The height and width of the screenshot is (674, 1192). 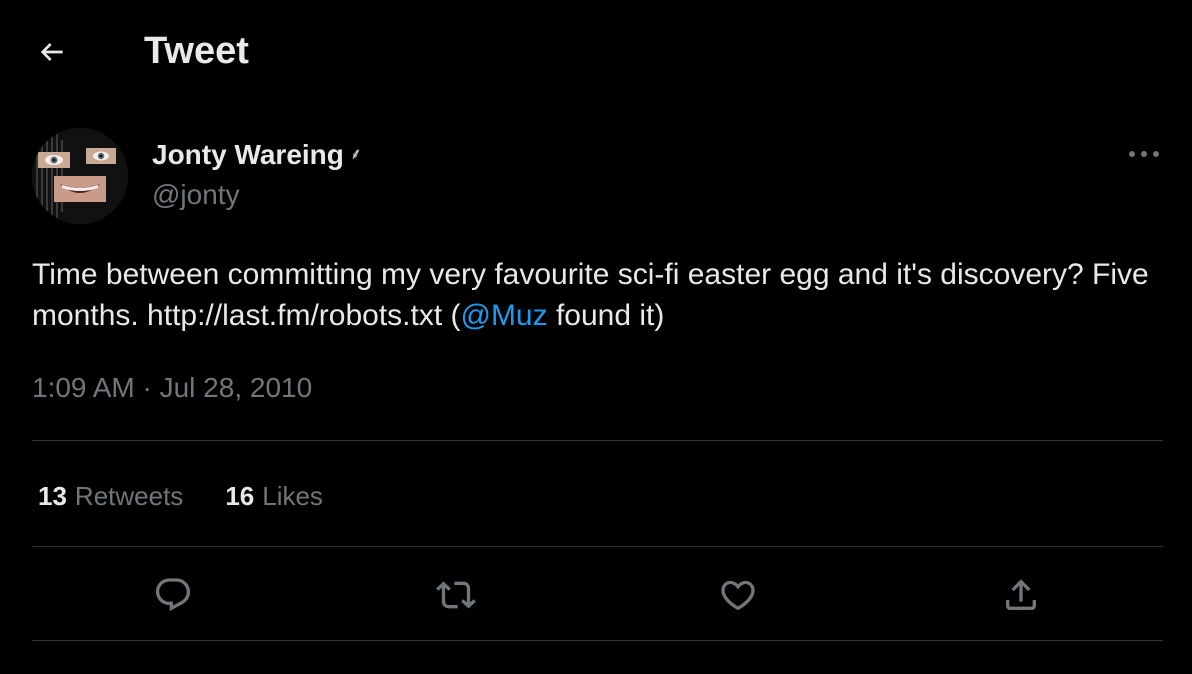 I want to click on page-title: Tweet, so click(x=196, y=51).